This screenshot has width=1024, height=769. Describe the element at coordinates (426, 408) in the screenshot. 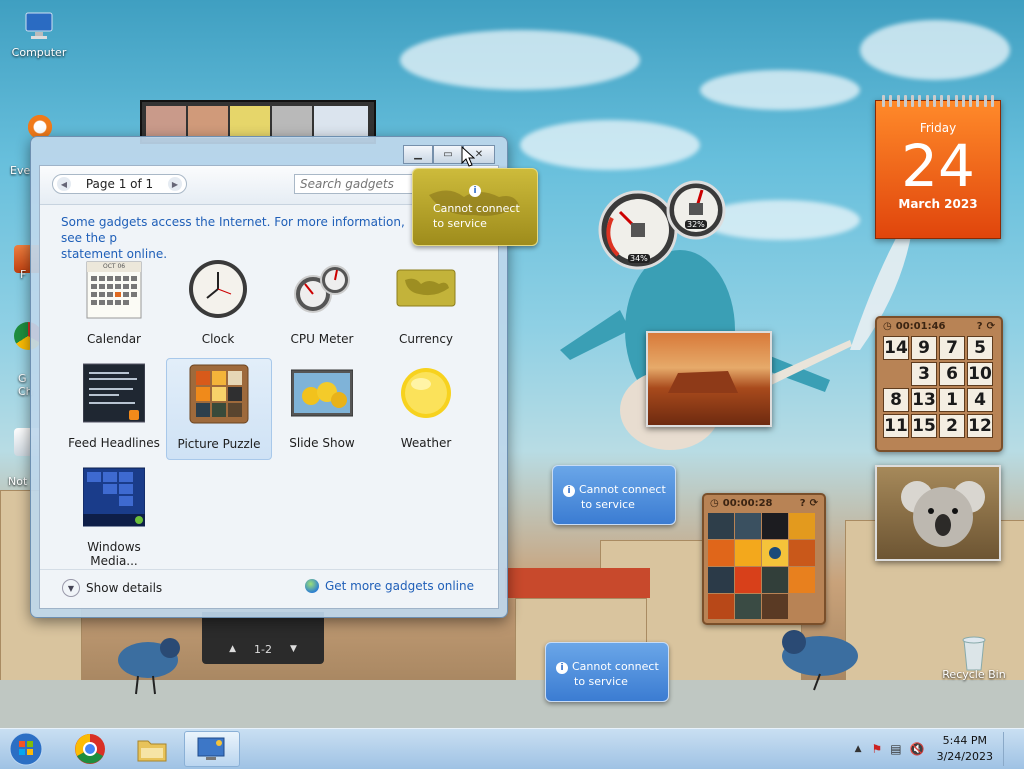

I see `gadget-tile-weather: Weather` at that location.